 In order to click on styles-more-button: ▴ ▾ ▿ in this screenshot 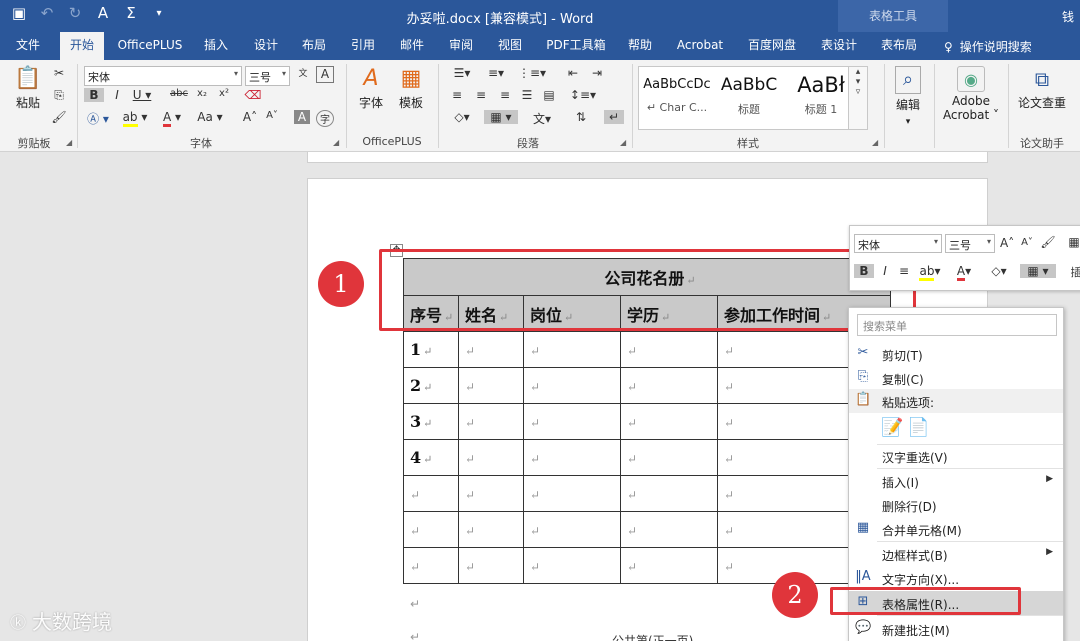, I will do `click(858, 98)`.